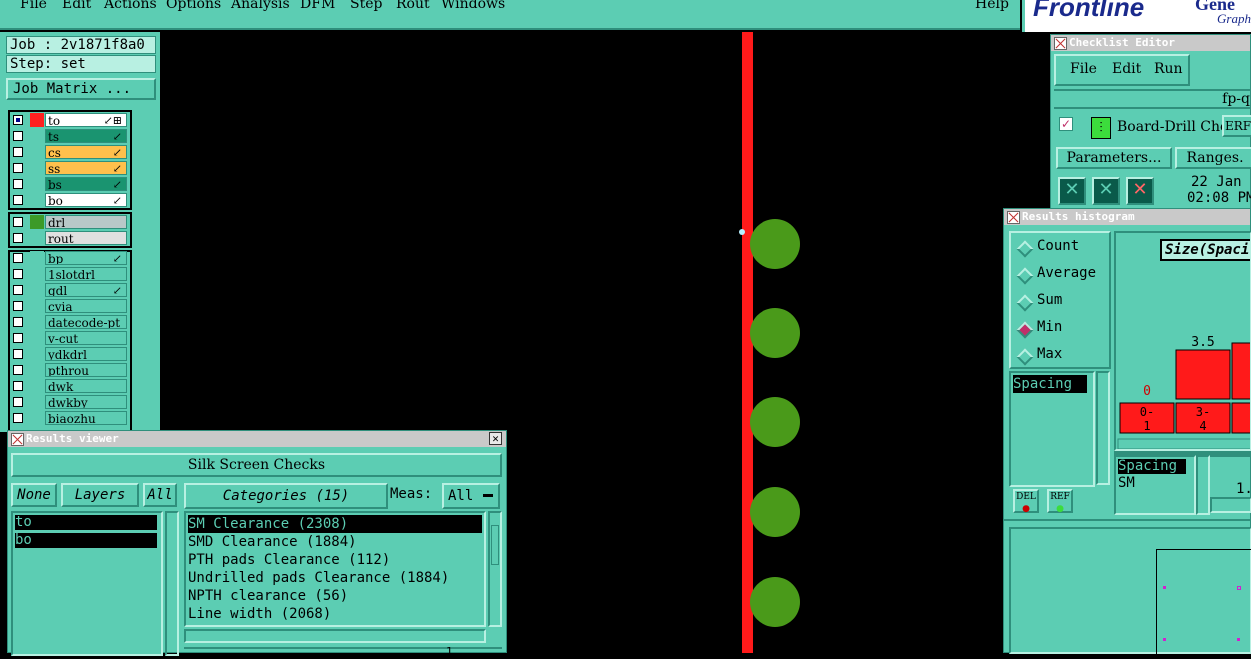  I want to click on checklist-menu-run: Run, so click(1168, 69).